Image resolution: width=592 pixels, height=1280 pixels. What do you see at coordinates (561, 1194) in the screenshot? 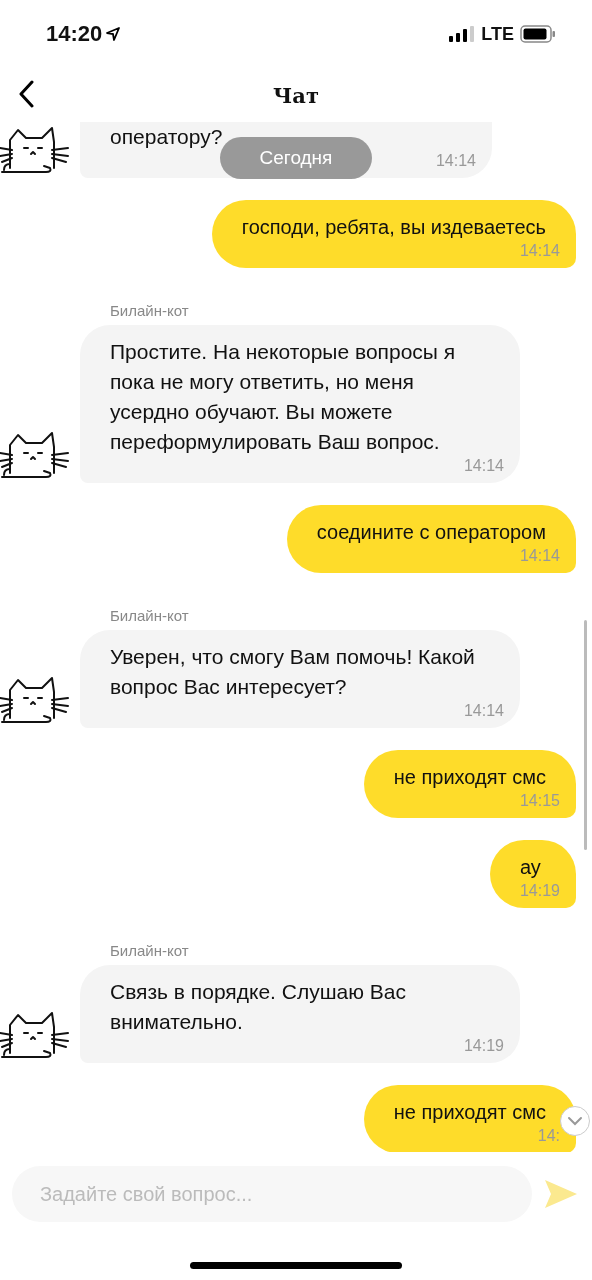
I see `send-button` at bounding box center [561, 1194].